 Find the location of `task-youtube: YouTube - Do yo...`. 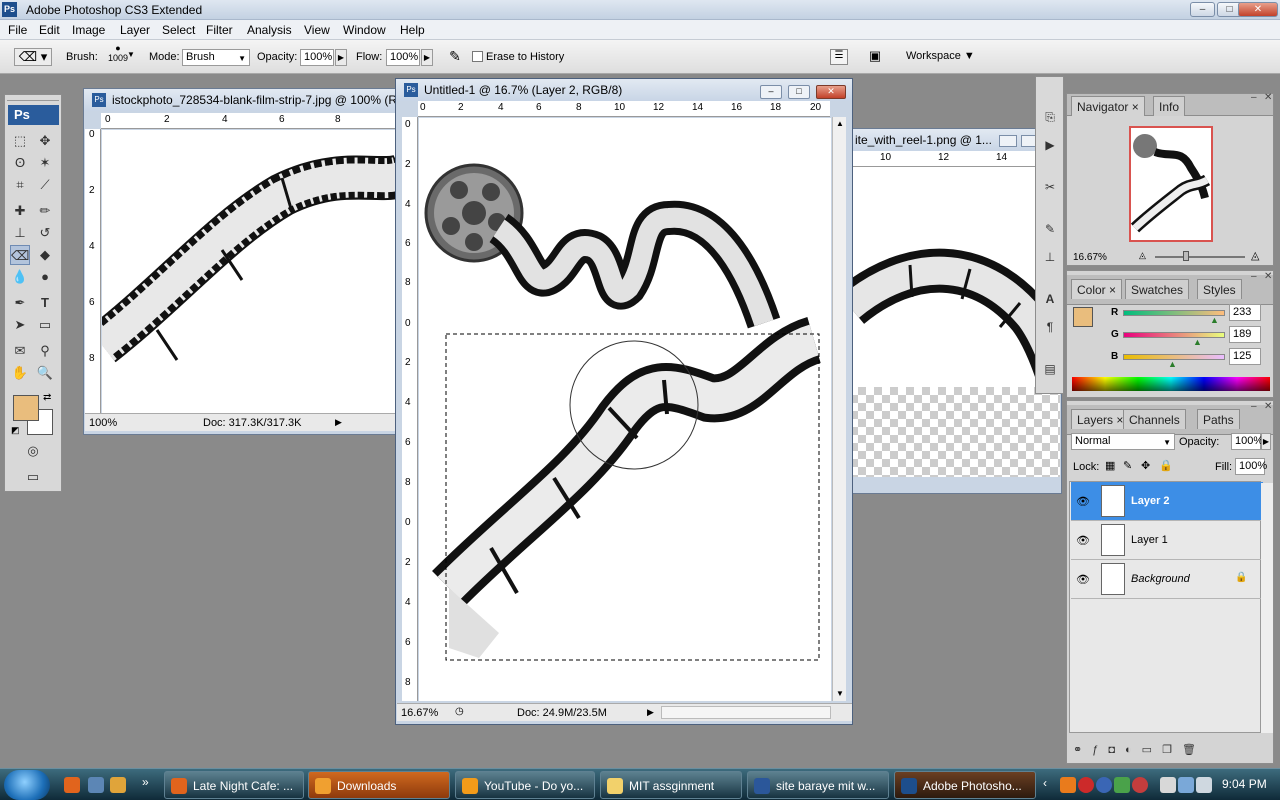

task-youtube: YouTube - Do yo... is located at coordinates (525, 785).